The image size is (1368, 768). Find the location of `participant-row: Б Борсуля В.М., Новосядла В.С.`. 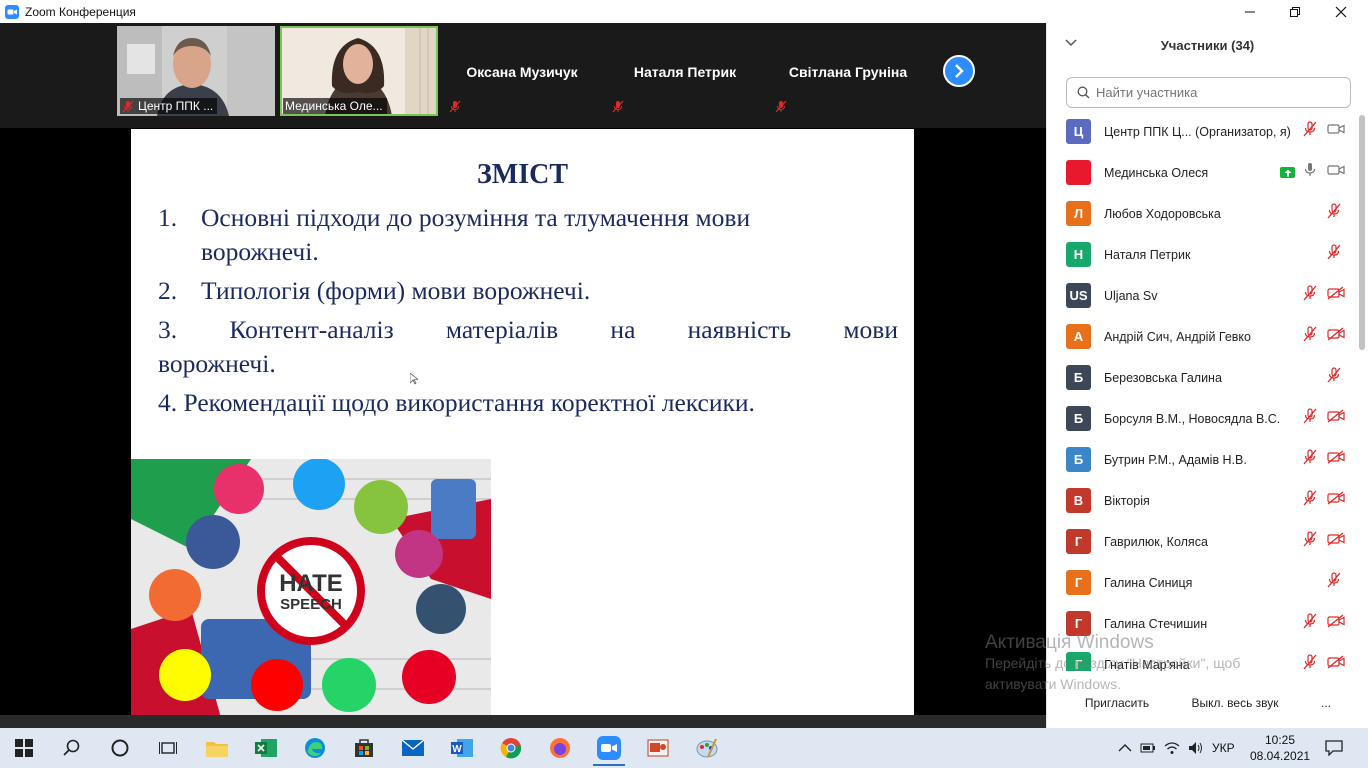

participant-row: Б Борсуля В.М., Новосядла В.С. is located at coordinates (1202, 418).